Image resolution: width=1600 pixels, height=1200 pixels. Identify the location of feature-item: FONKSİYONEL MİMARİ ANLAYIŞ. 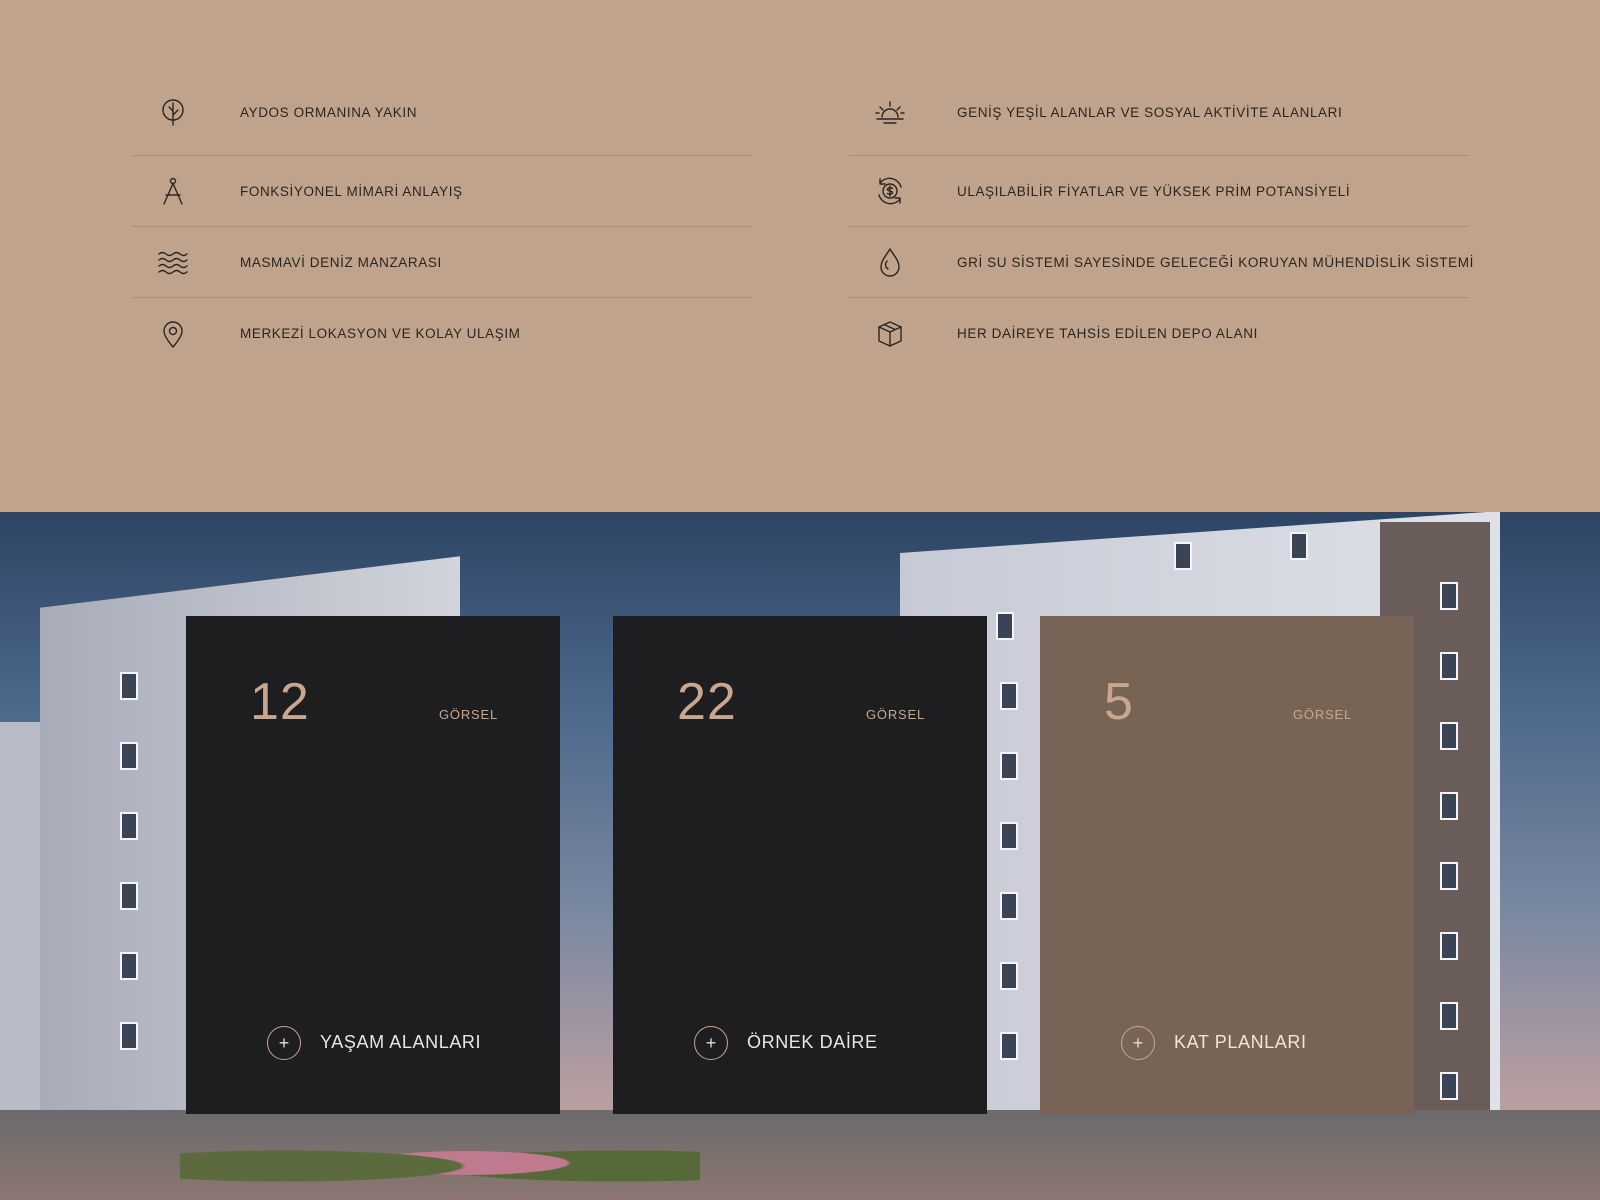
(442, 191).